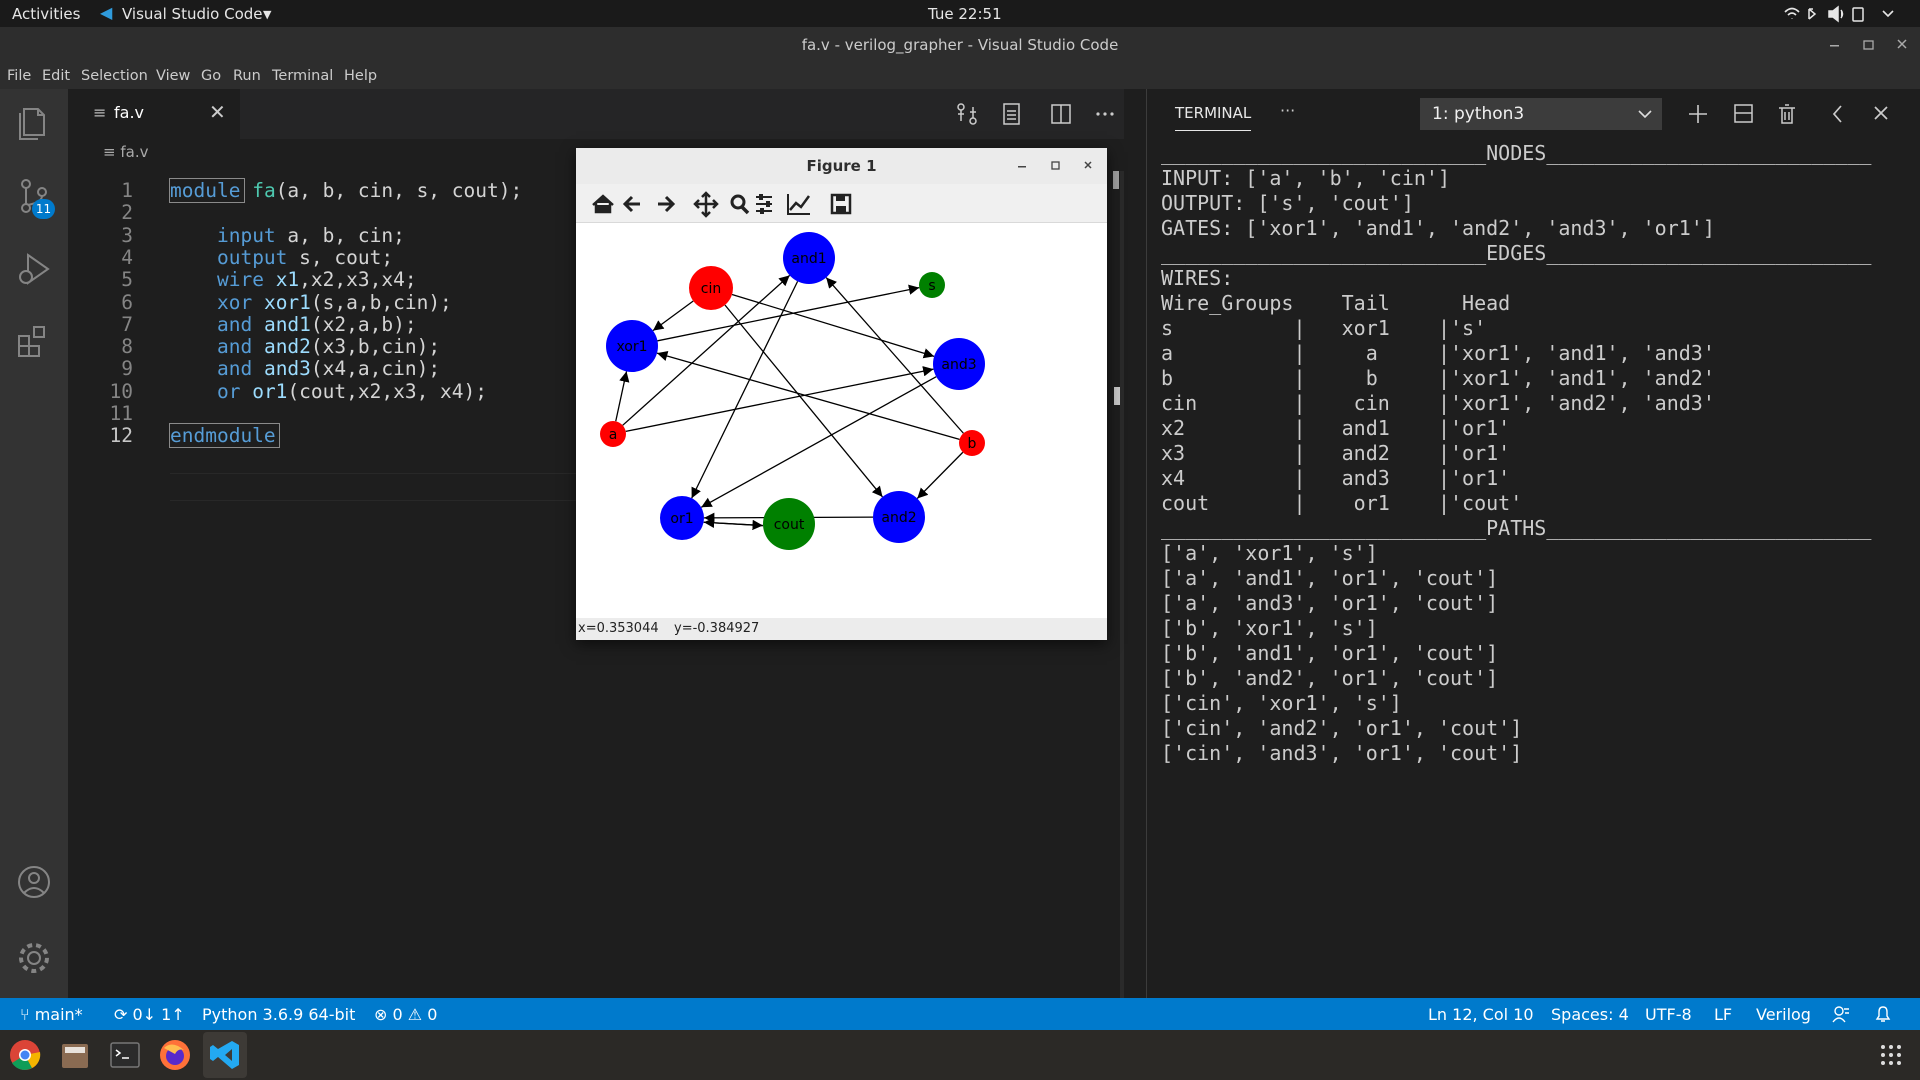  What do you see at coordinates (51, 1014) in the screenshot?
I see `branch-indicator: ⑂ main*` at bounding box center [51, 1014].